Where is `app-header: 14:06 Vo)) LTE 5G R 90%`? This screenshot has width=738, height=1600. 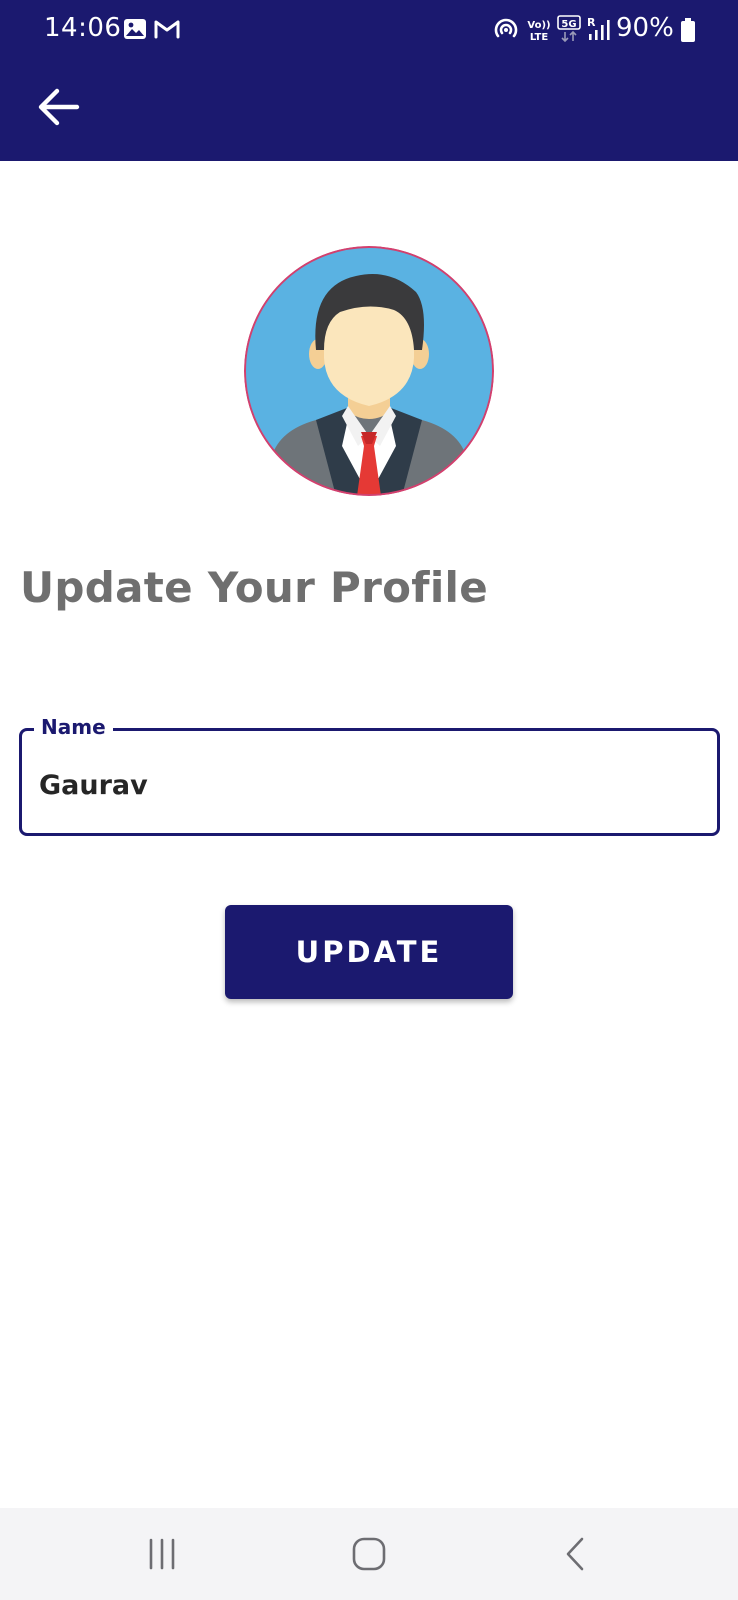
app-header: 14:06 Vo)) LTE 5G R 90% is located at coordinates (369, 80).